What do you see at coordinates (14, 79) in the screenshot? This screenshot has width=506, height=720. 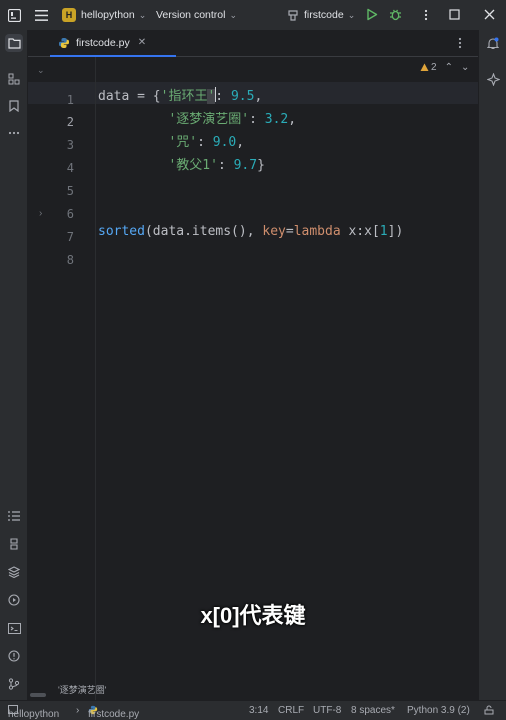 I see `structure-tool-icon` at bounding box center [14, 79].